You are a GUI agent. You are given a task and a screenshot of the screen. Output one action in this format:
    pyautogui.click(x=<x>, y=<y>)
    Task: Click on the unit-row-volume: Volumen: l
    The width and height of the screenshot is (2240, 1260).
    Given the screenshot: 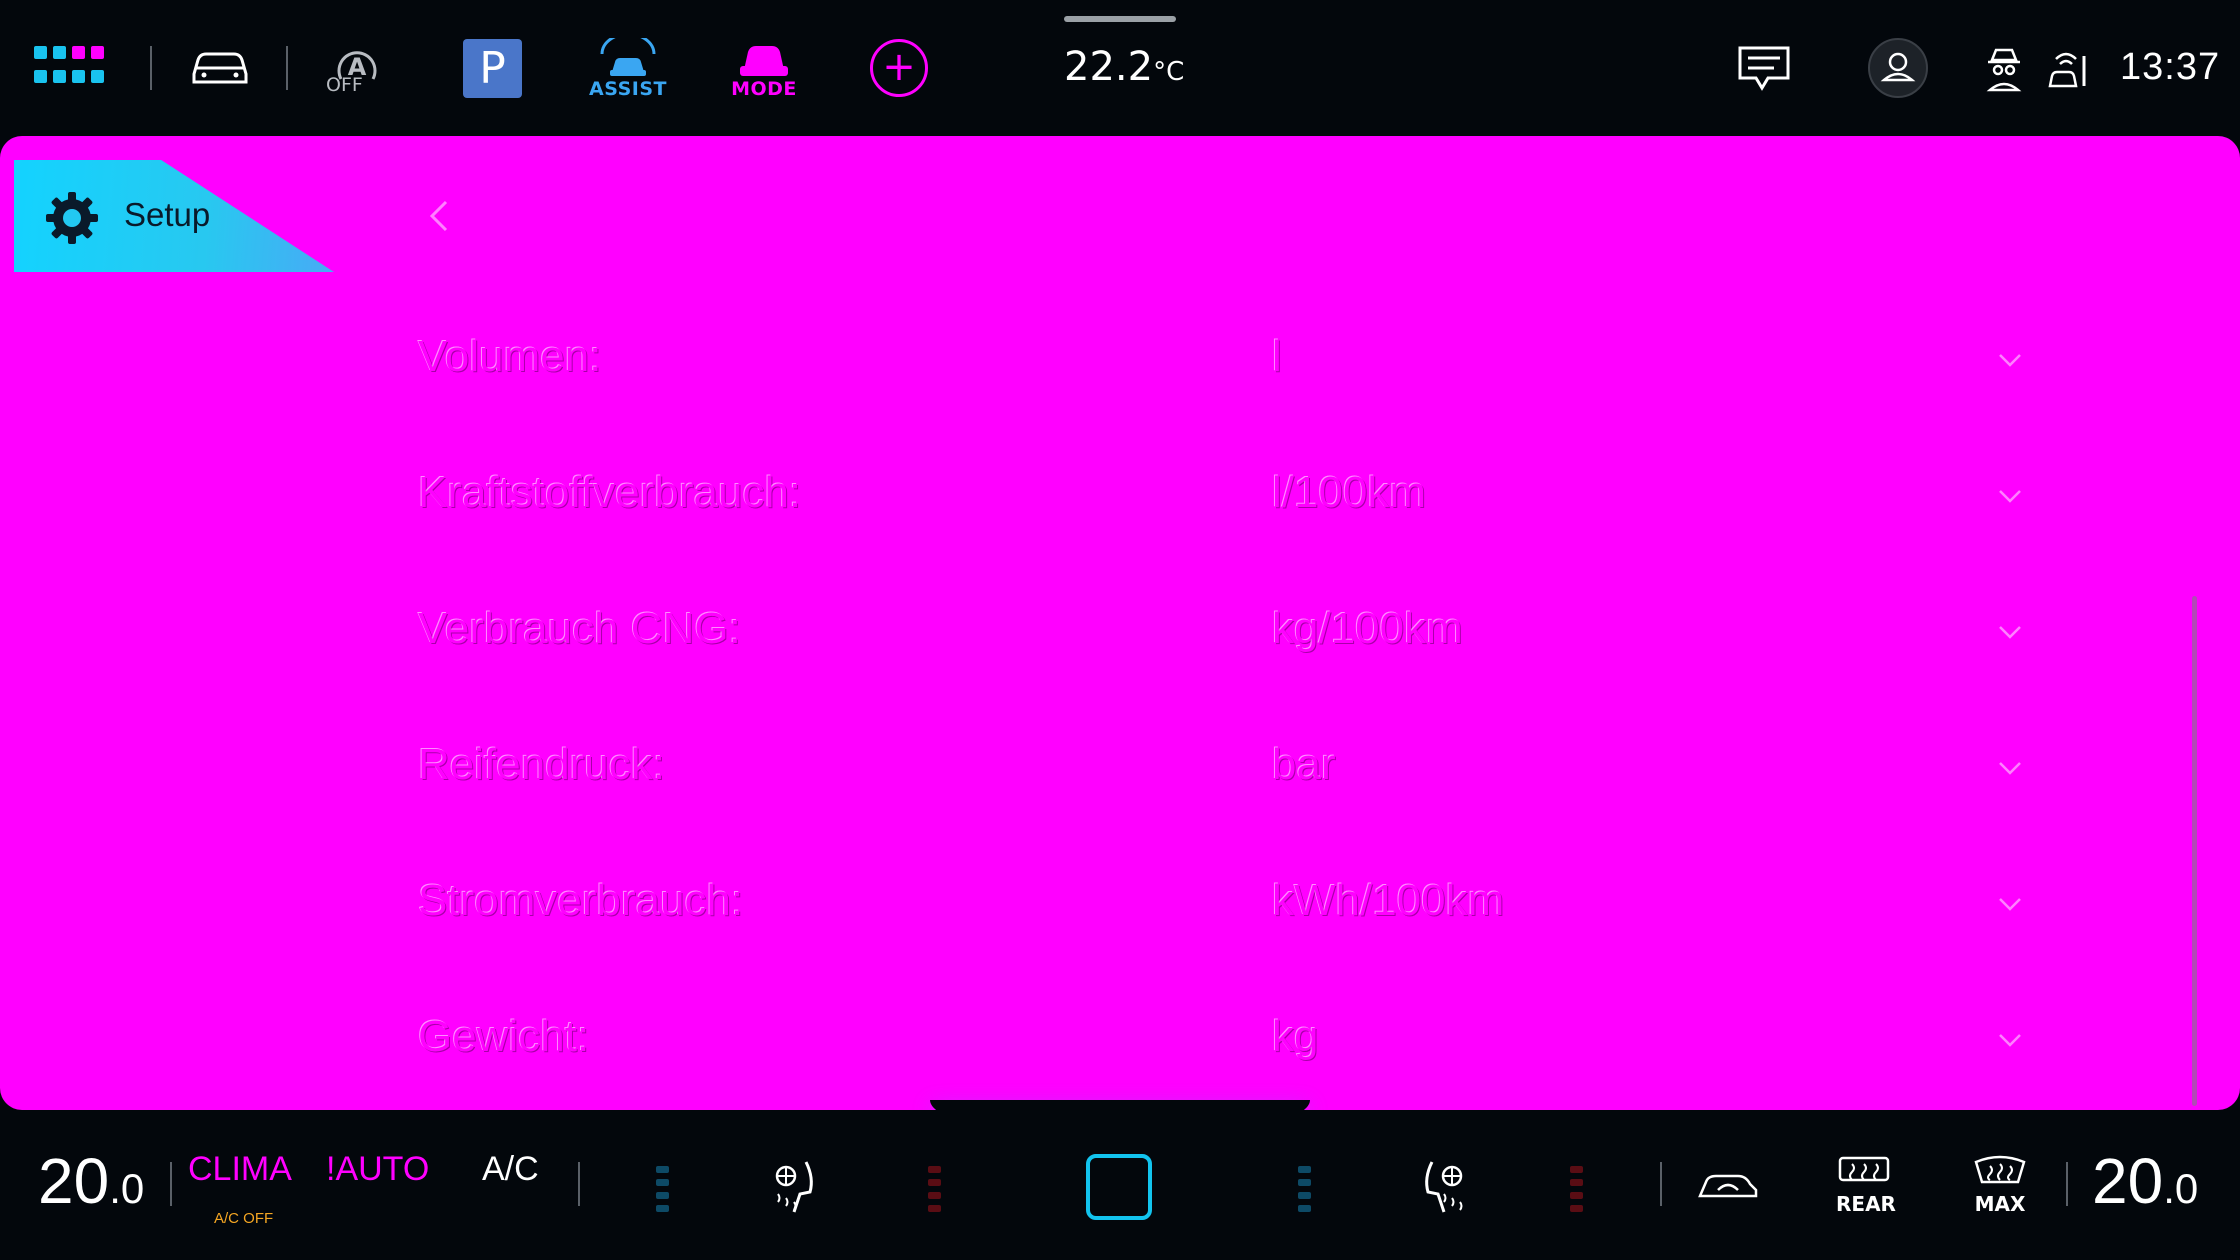 What is the action you would take?
    pyautogui.click(x=1230, y=377)
    